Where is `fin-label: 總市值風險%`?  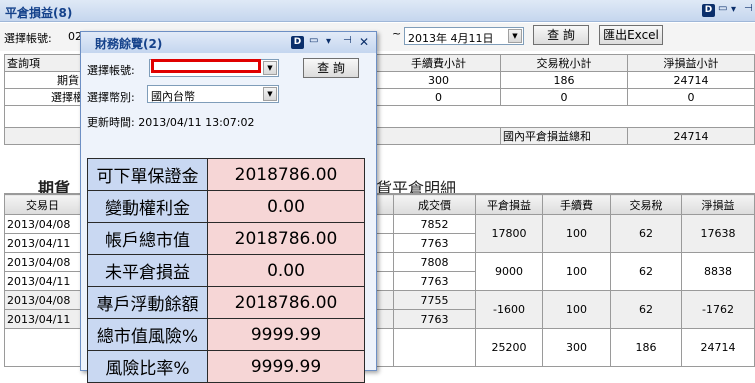 fin-label: 總市值風險% is located at coordinates (147, 334).